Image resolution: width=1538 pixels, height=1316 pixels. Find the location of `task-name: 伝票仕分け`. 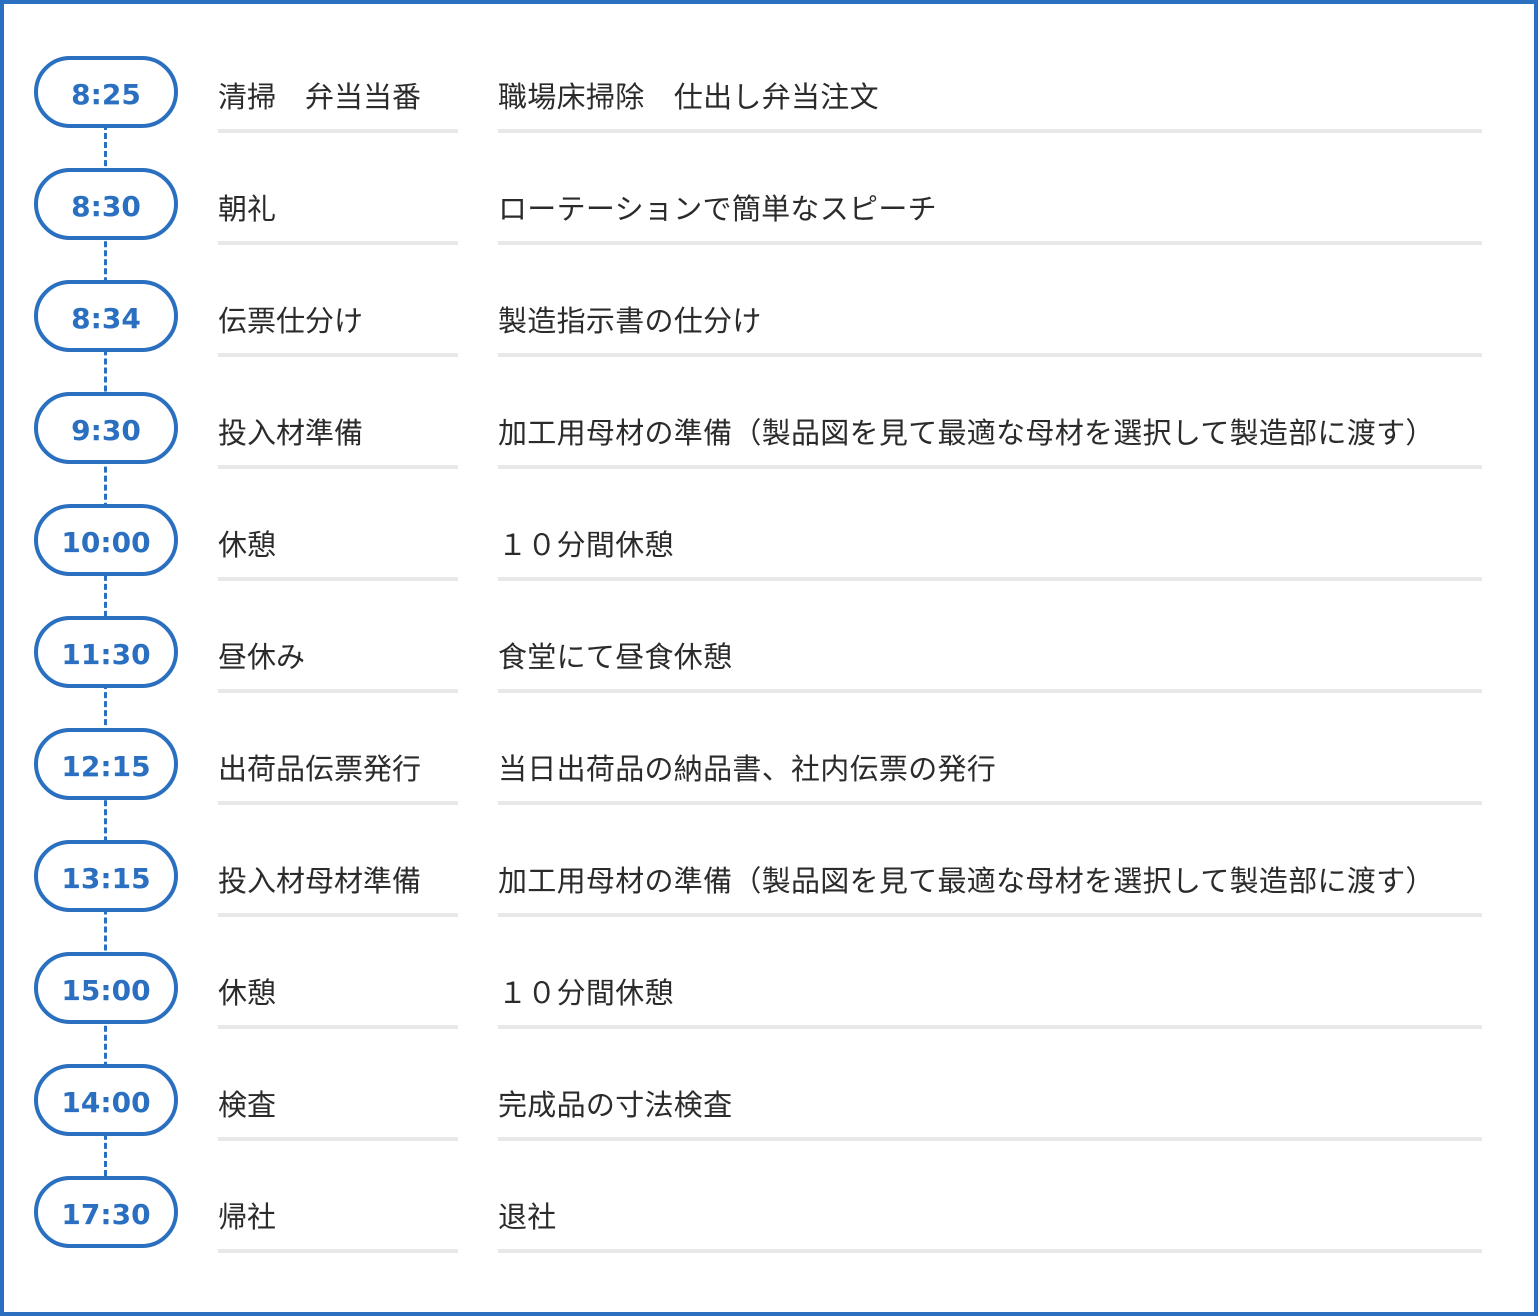

task-name: 伝票仕分け is located at coordinates (291, 321).